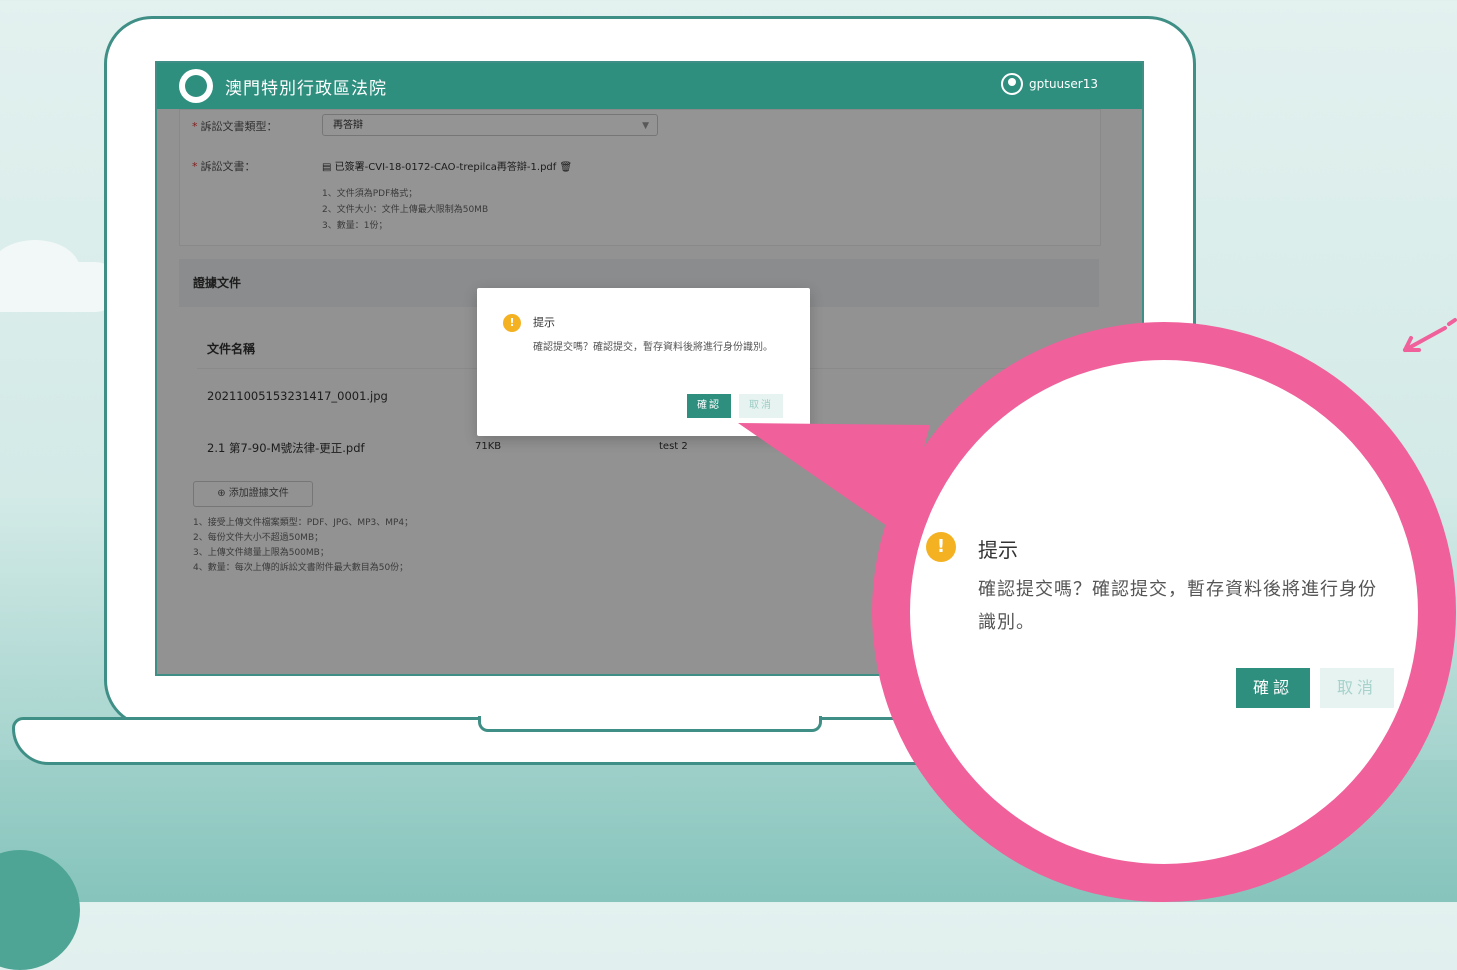 Image resolution: width=1457 pixels, height=970 pixels. Describe the element at coordinates (998, 550) in the screenshot. I see `zoom-dialog-title: 提示` at that location.